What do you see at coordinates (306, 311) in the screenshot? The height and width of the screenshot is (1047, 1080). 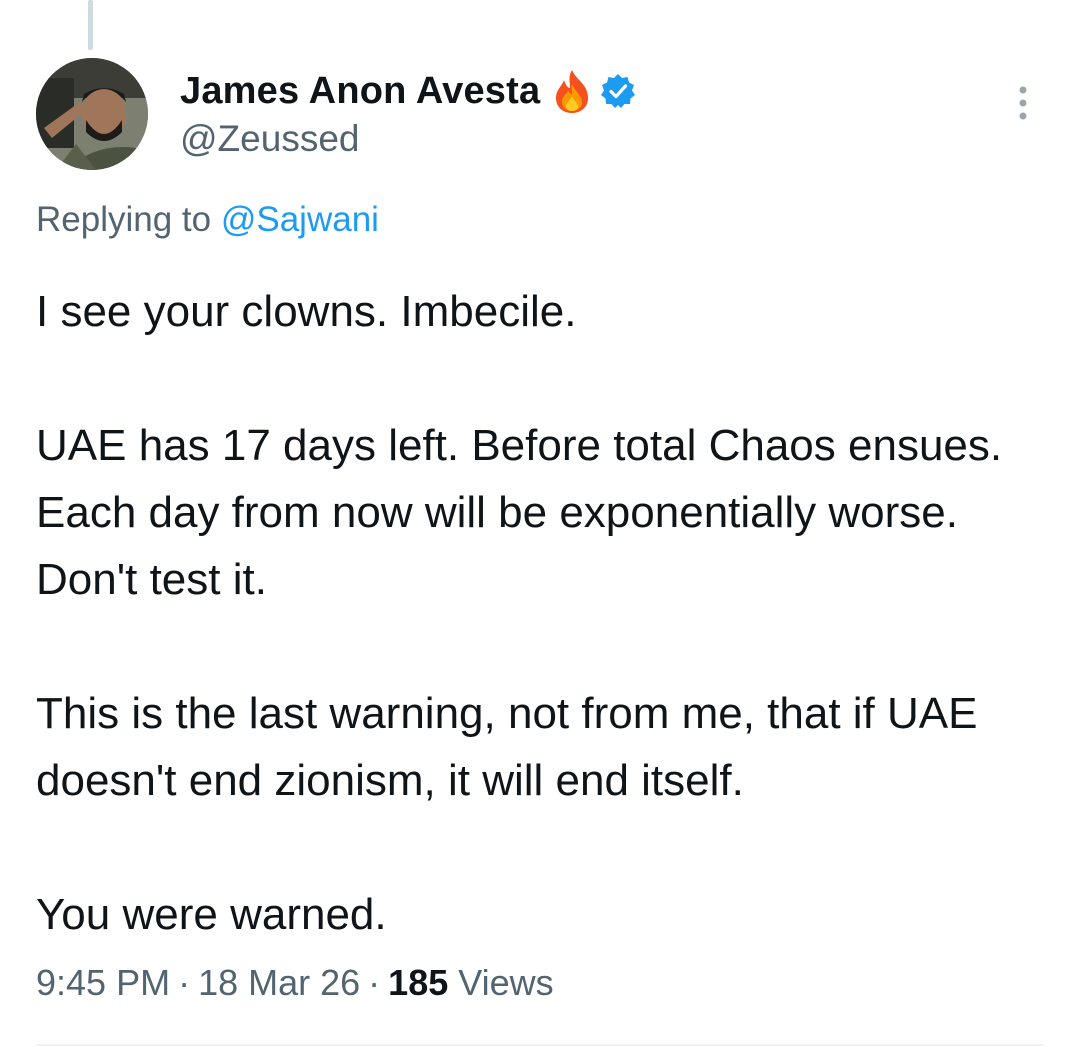 I see `tweet-paragraph: I see your clowns. Imbecile.` at bounding box center [306, 311].